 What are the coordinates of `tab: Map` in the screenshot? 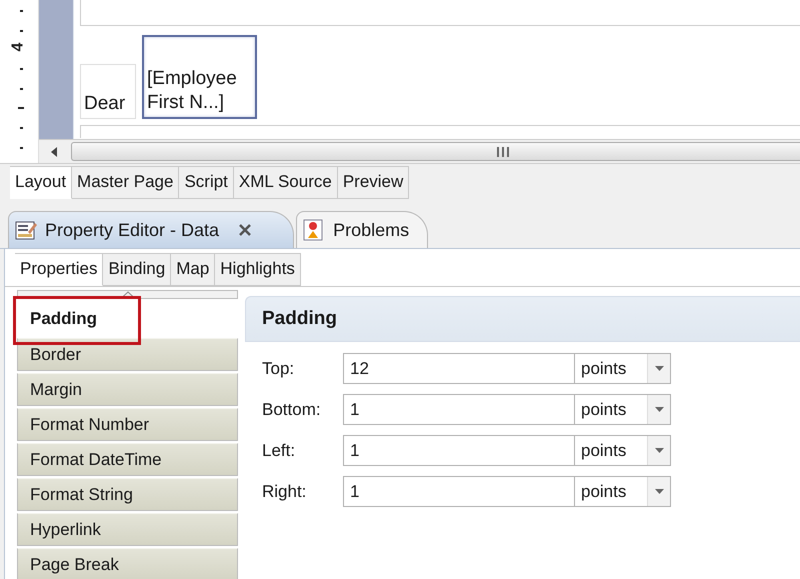 It's located at (193, 269).